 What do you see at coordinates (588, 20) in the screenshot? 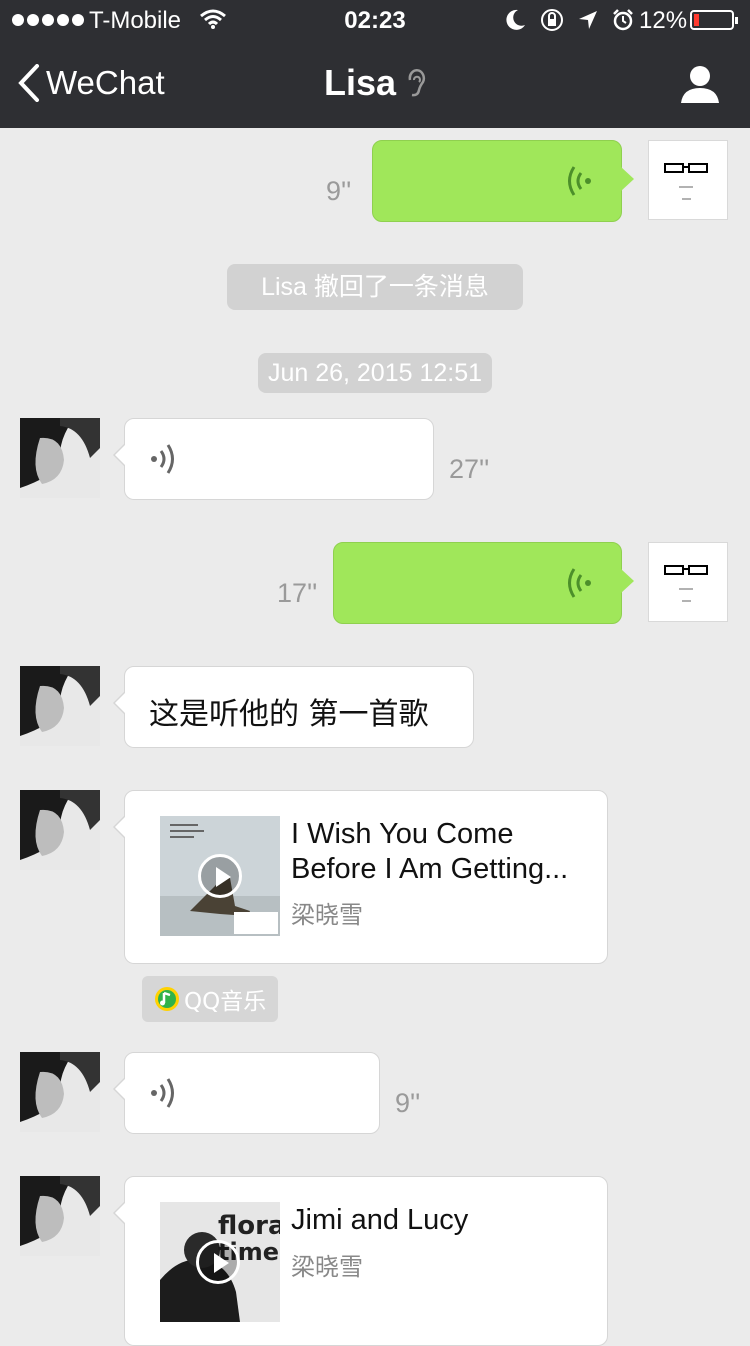
I see `location-arrow-icon` at bounding box center [588, 20].